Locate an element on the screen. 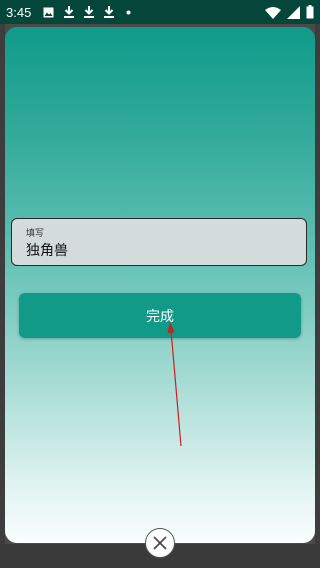 The height and width of the screenshot is (568, 320). signal-icon is located at coordinates (293, 13).